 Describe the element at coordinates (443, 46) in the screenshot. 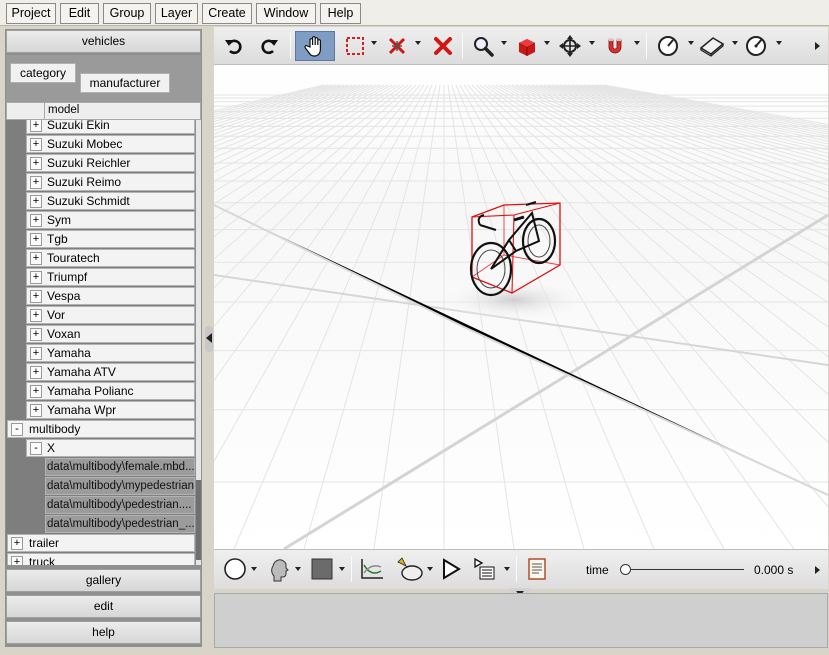

I see `delete-icon` at that location.